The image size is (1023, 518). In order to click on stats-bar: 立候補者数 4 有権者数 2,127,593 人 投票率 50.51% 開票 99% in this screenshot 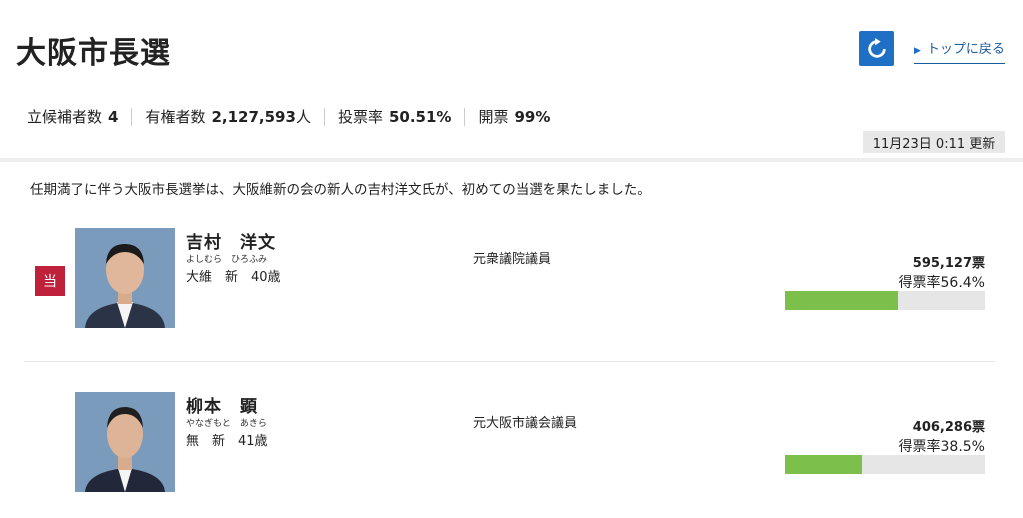, I will do `click(288, 116)`.